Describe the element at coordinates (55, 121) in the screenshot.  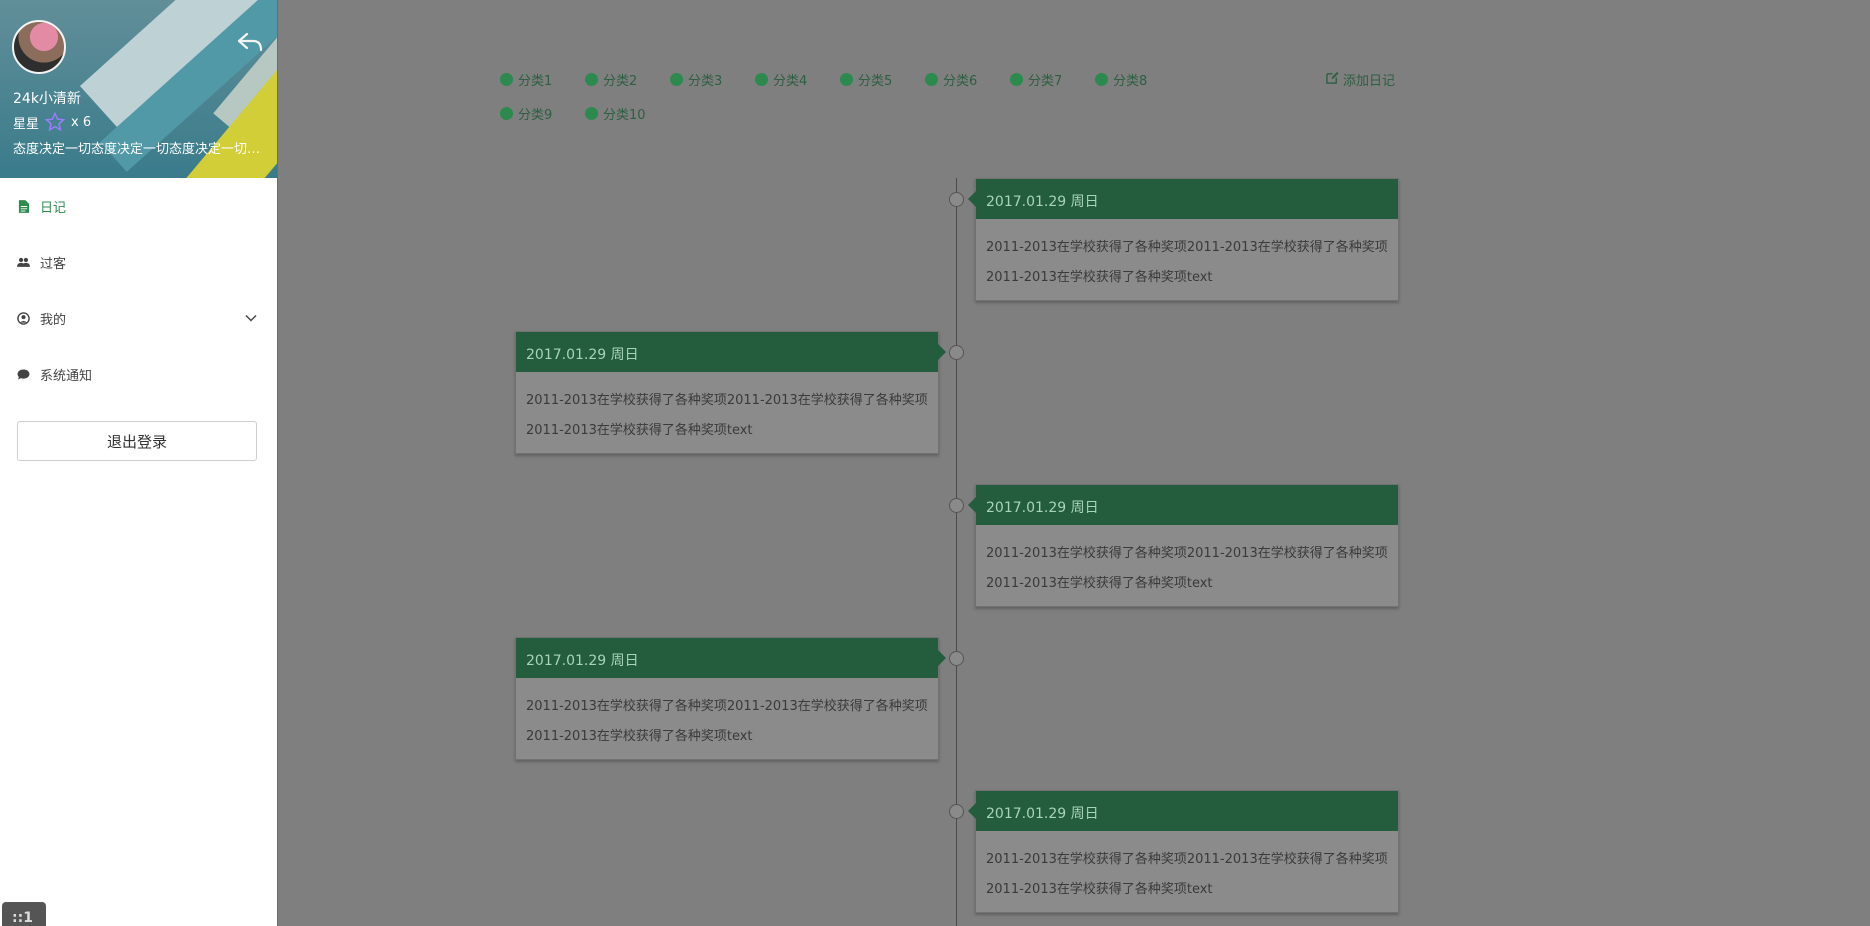
I see `star-icon` at that location.